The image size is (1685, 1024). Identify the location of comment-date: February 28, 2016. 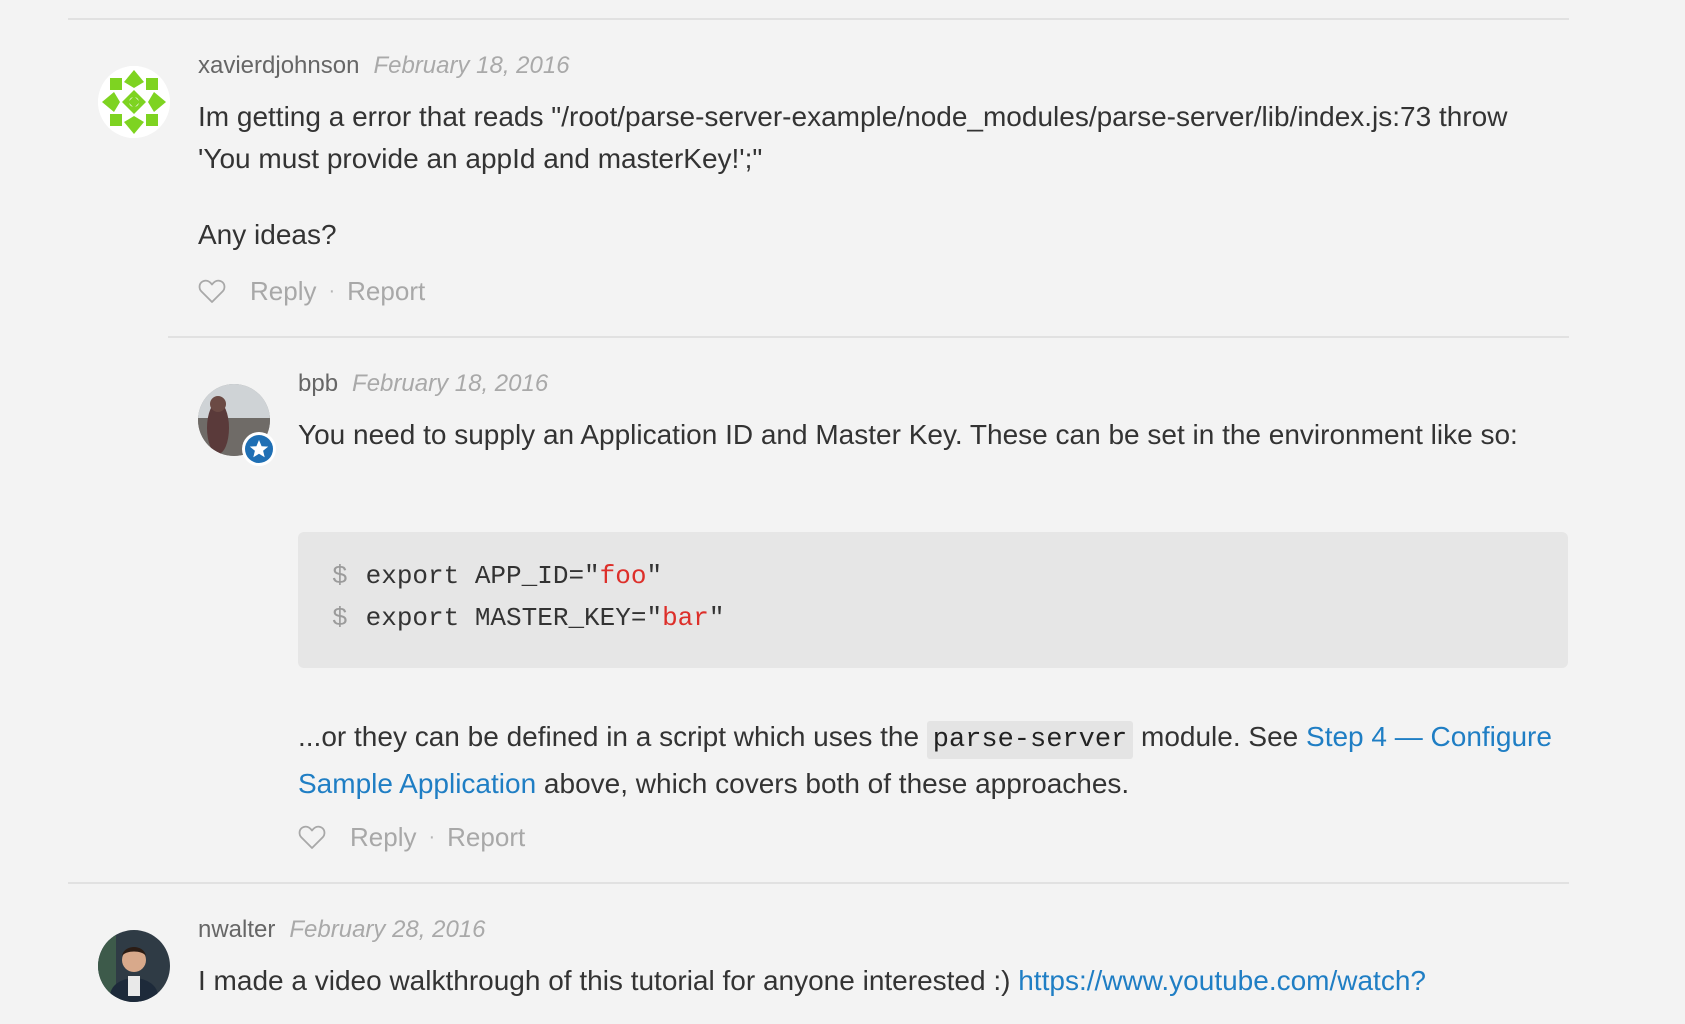
(387, 929).